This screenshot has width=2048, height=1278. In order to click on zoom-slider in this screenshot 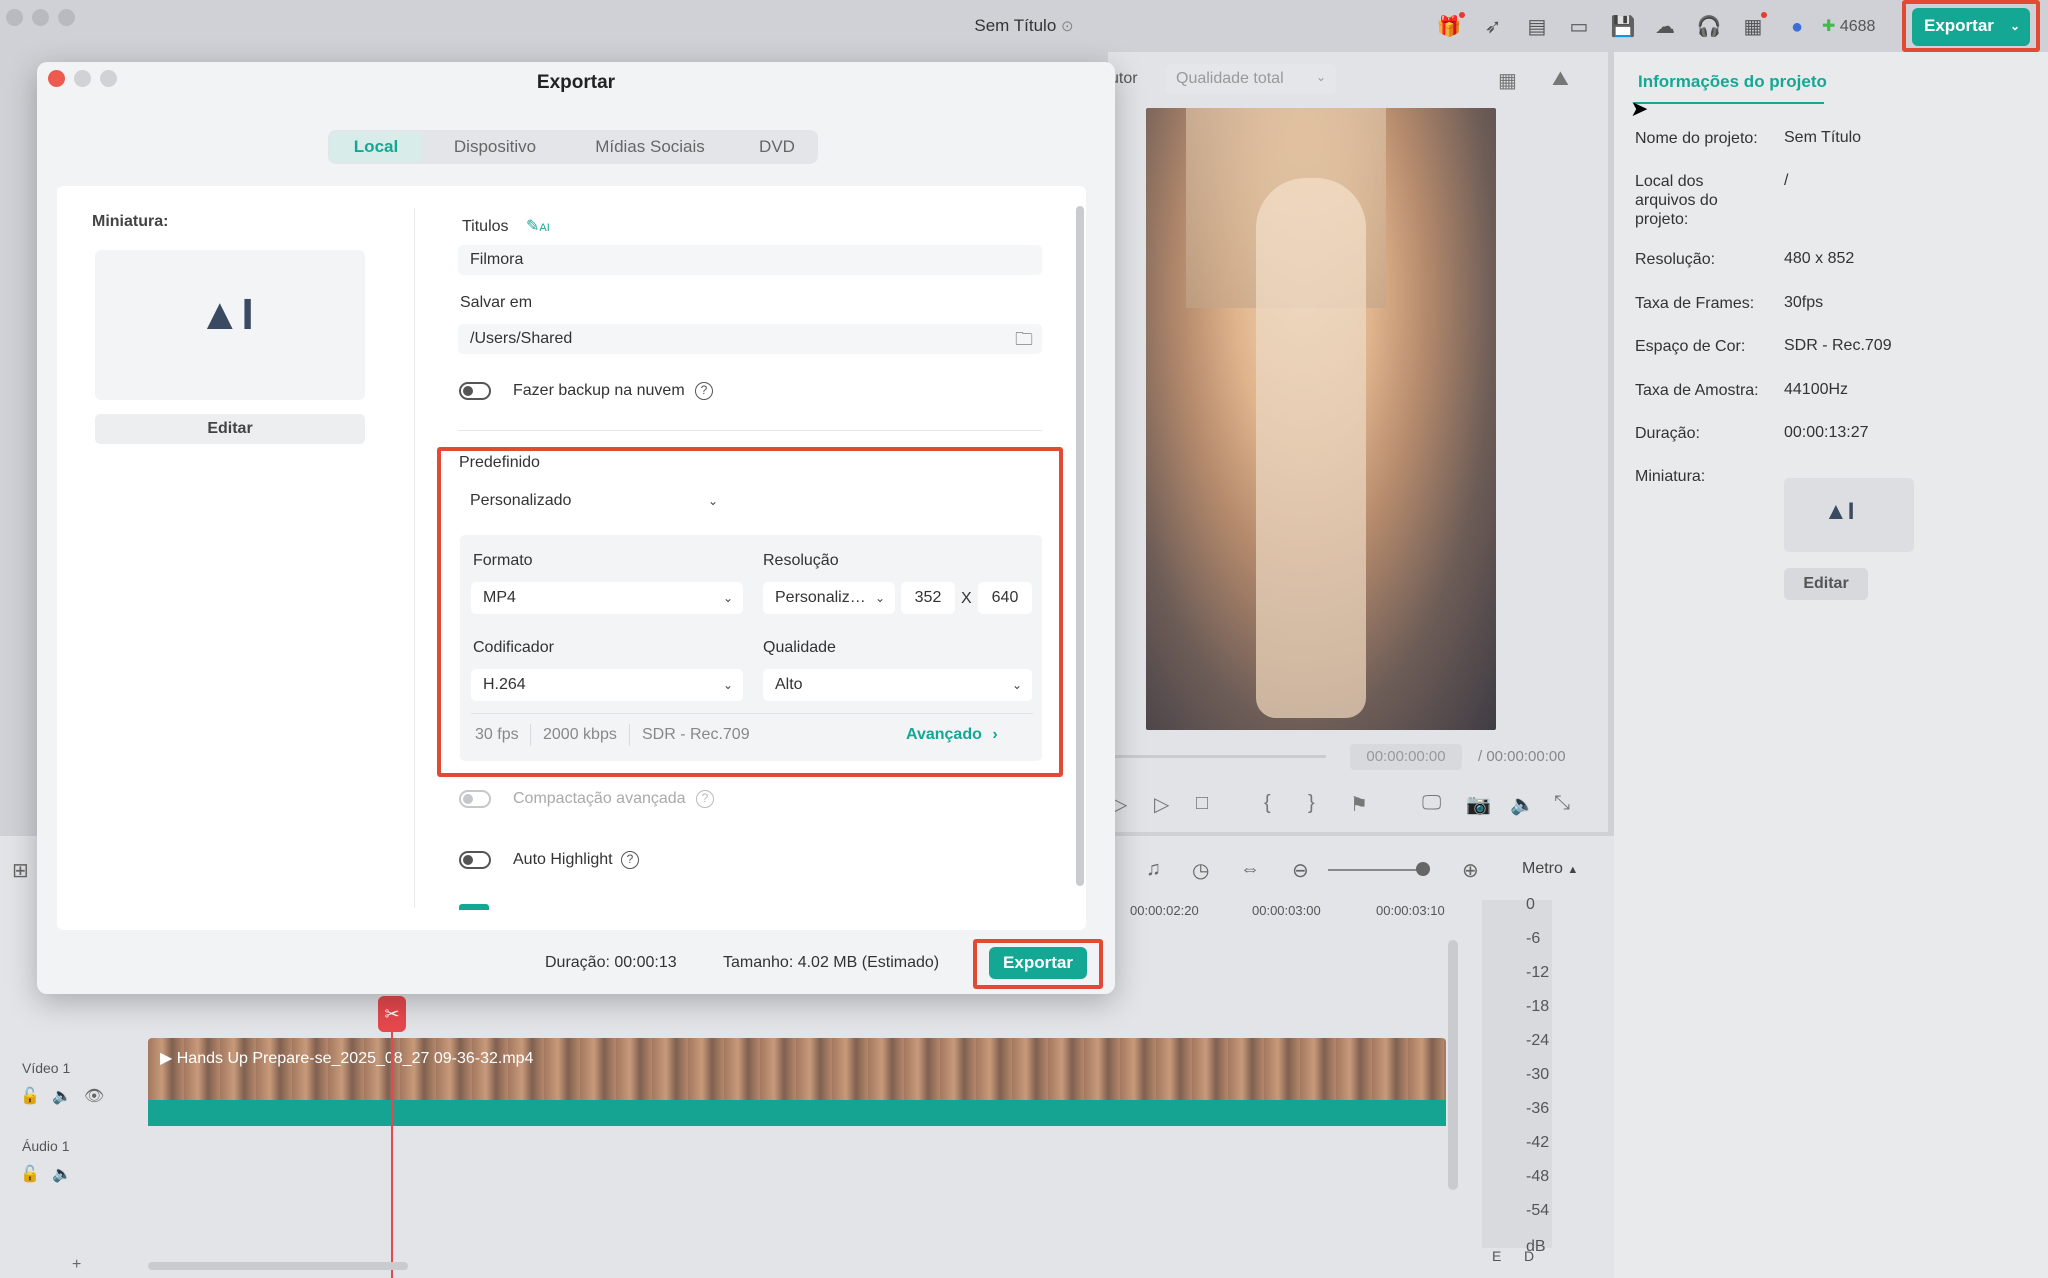, I will do `click(1378, 870)`.